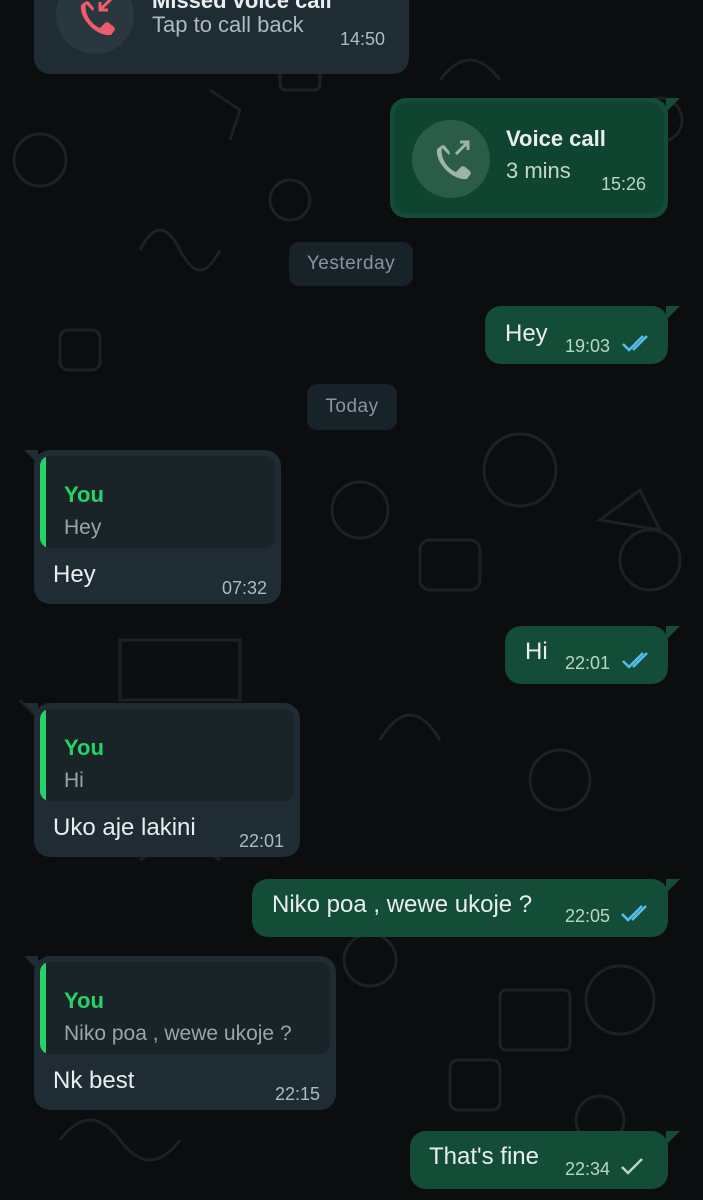  What do you see at coordinates (588, 1169) in the screenshot?
I see `message-time: 22:34` at bounding box center [588, 1169].